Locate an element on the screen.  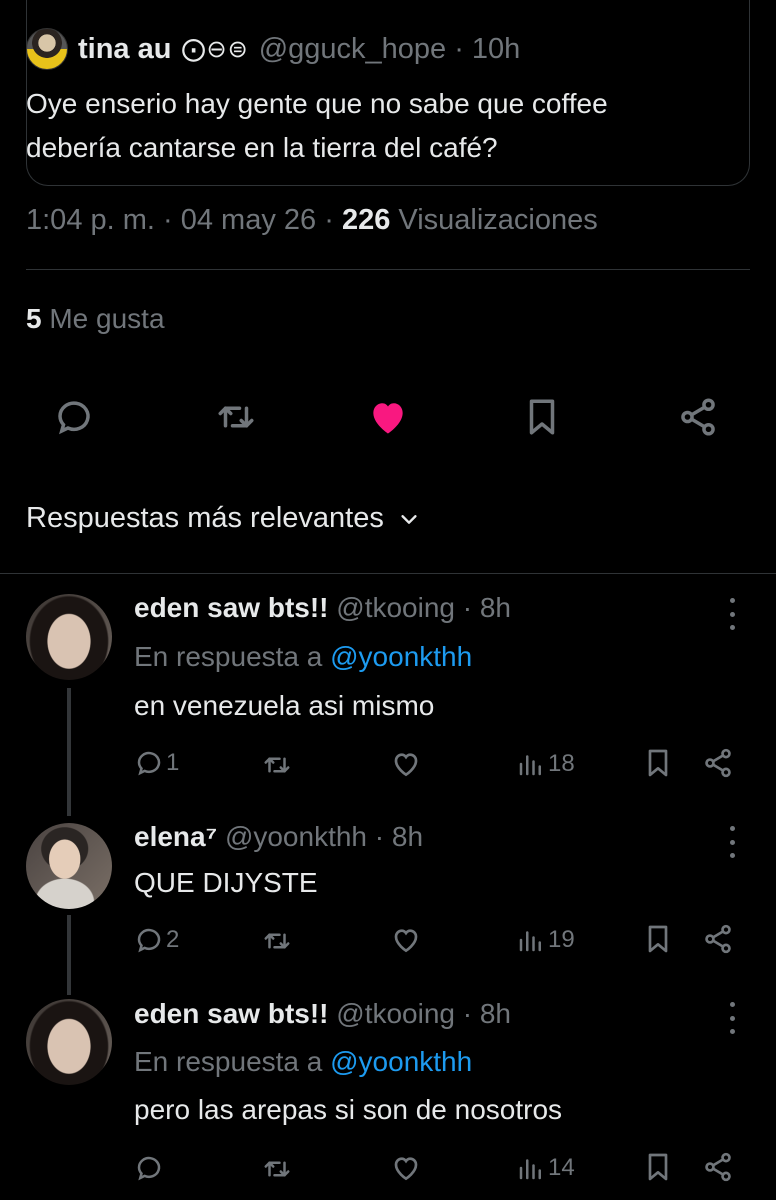
reply-text: QUE DIJYSTE is located at coordinates (226, 882).